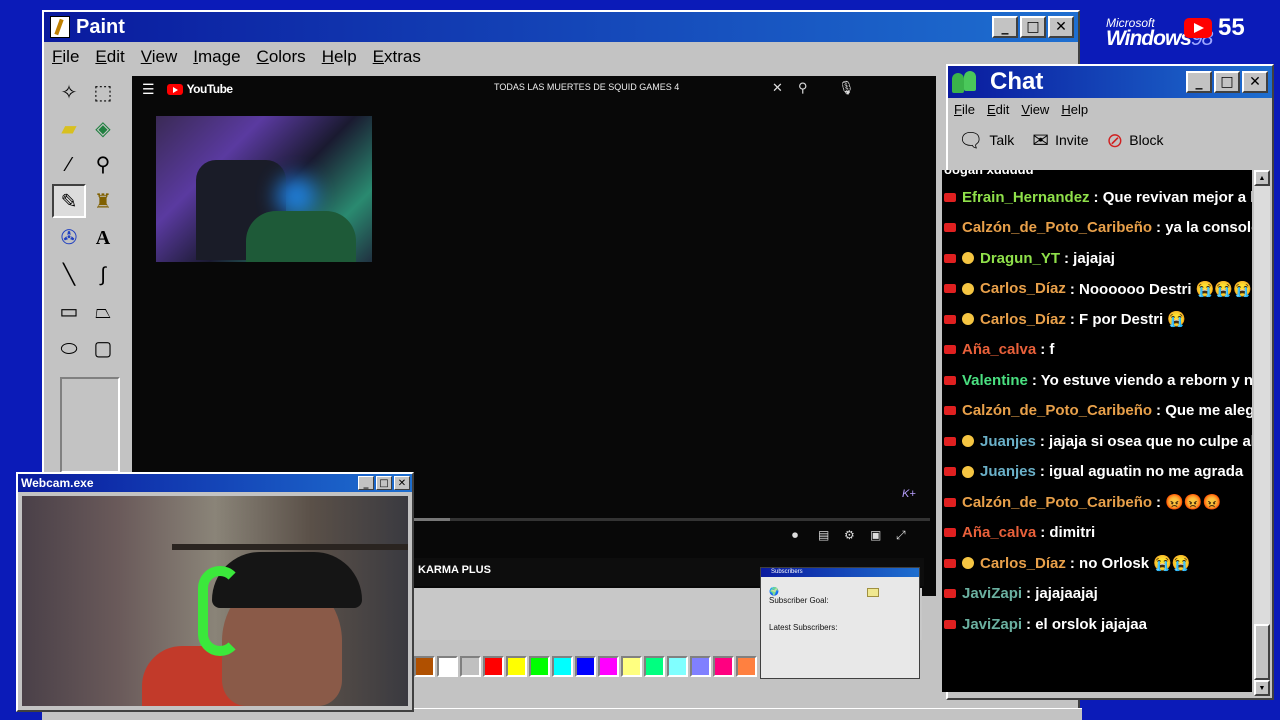  What do you see at coordinates (586, 87) in the screenshot?
I see `youtube-search-input: TODAS LAS MUERTES DE SQUID GAMES 4` at bounding box center [586, 87].